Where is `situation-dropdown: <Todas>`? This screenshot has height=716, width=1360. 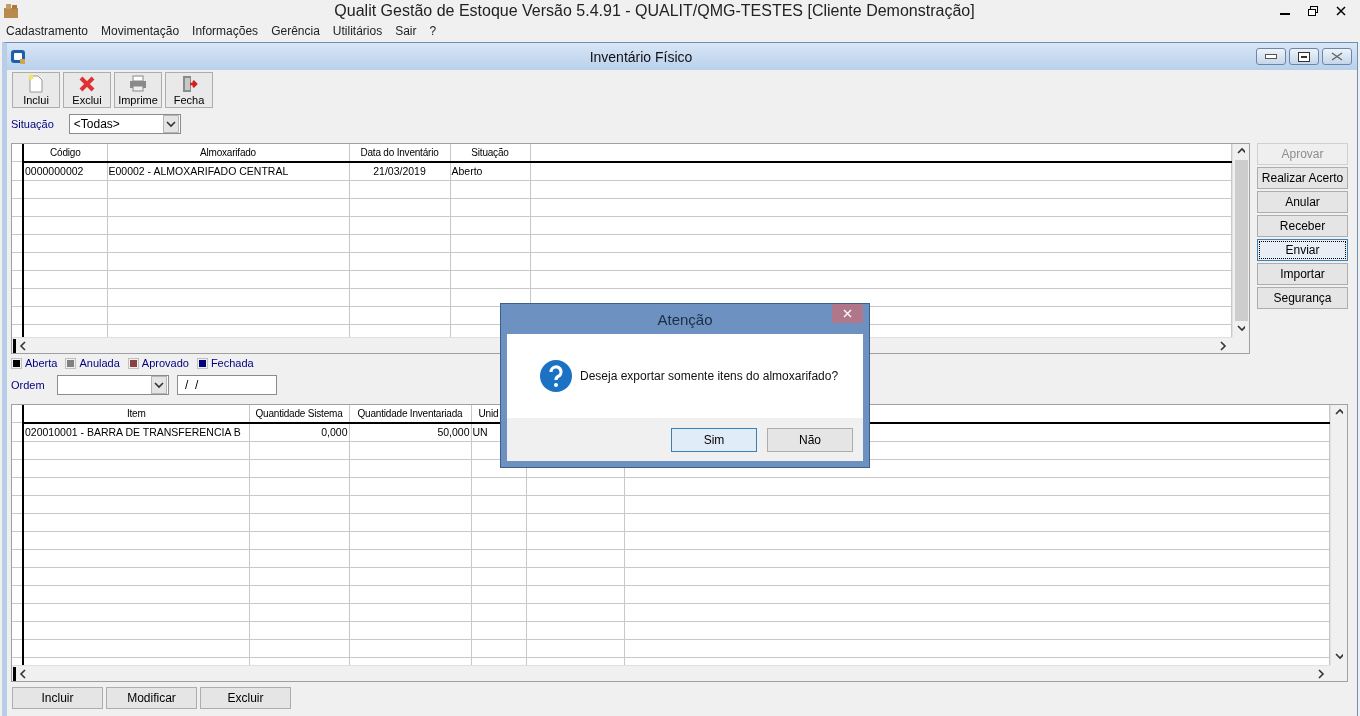
situation-dropdown: <Todas> is located at coordinates (124, 124).